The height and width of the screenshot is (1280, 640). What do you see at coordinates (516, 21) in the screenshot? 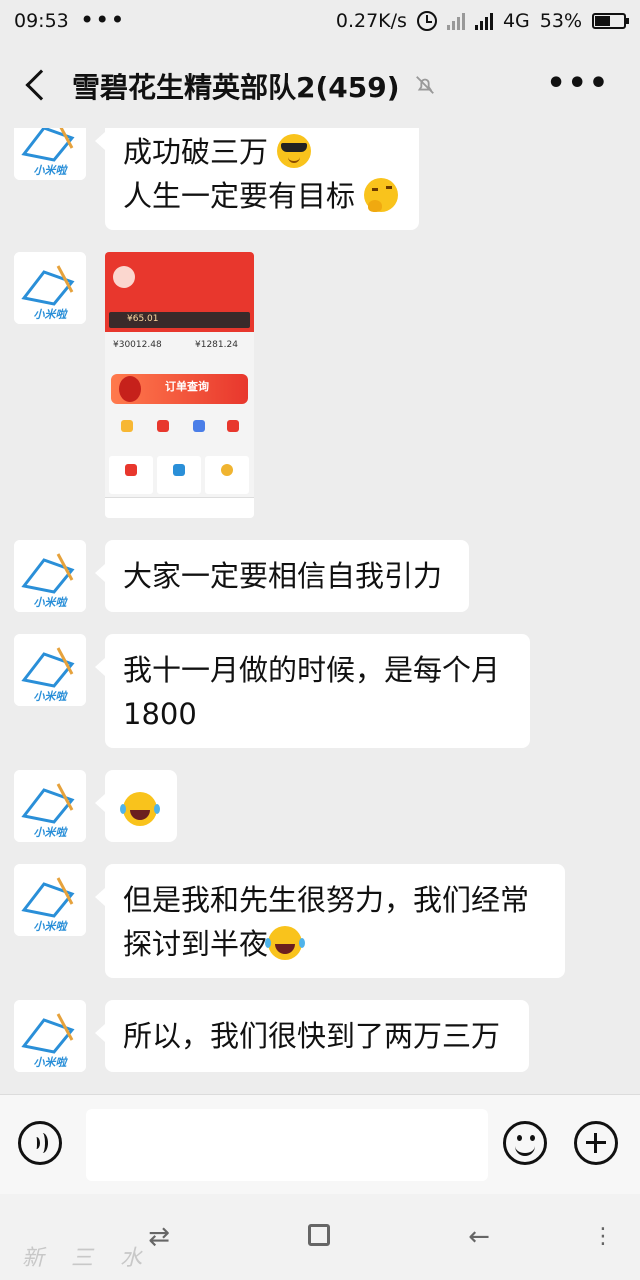
I see `network-type: 4G` at bounding box center [516, 21].